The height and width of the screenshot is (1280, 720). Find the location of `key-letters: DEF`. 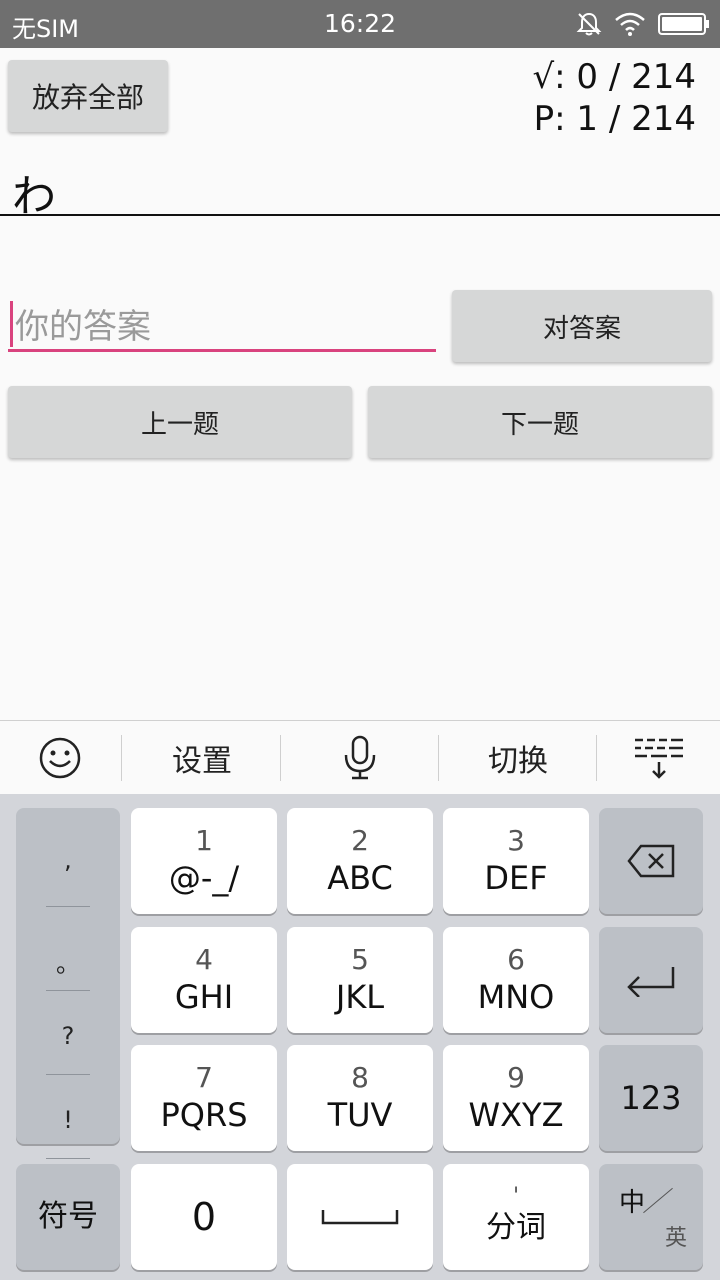

key-letters: DEF is located at coordinates (516, 878).